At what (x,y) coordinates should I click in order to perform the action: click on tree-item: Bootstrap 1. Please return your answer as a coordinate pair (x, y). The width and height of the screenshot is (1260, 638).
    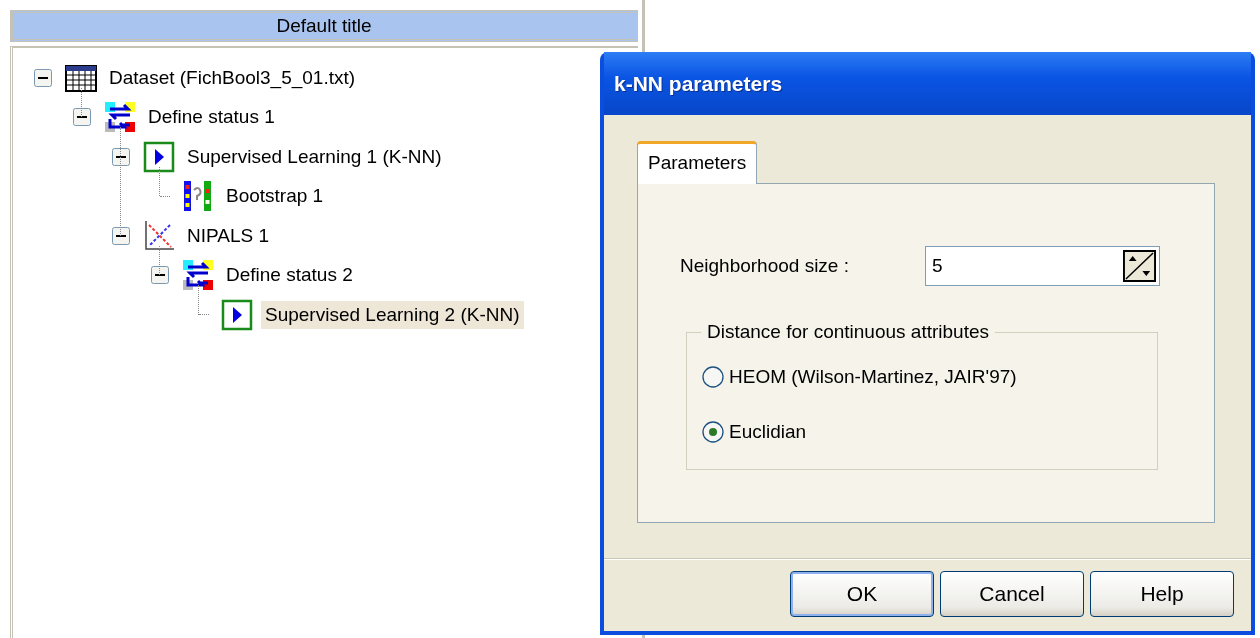
    Looking at the image, I should click on (275, 196).